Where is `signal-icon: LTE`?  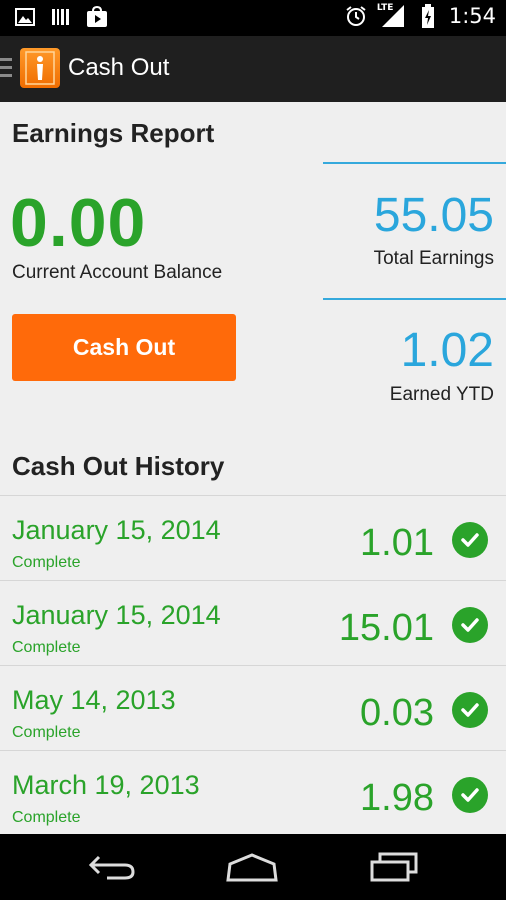
signal-icon: LTE is located at coordinates (391, 15).